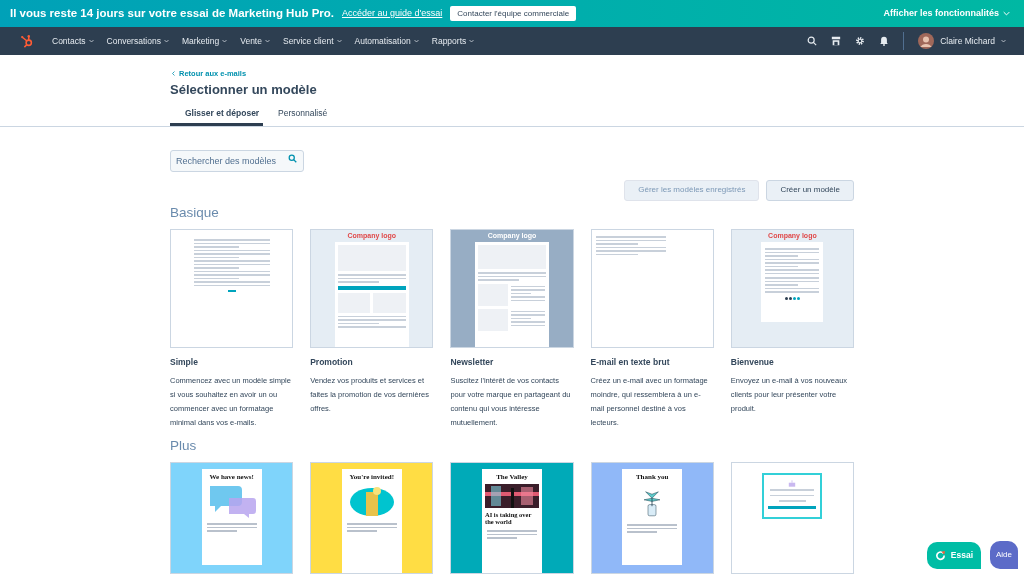 Image resolution: width=1024 pixels, height=576 pixels. I want to click on nav-menu-item: Conversations, so click(137, 41).